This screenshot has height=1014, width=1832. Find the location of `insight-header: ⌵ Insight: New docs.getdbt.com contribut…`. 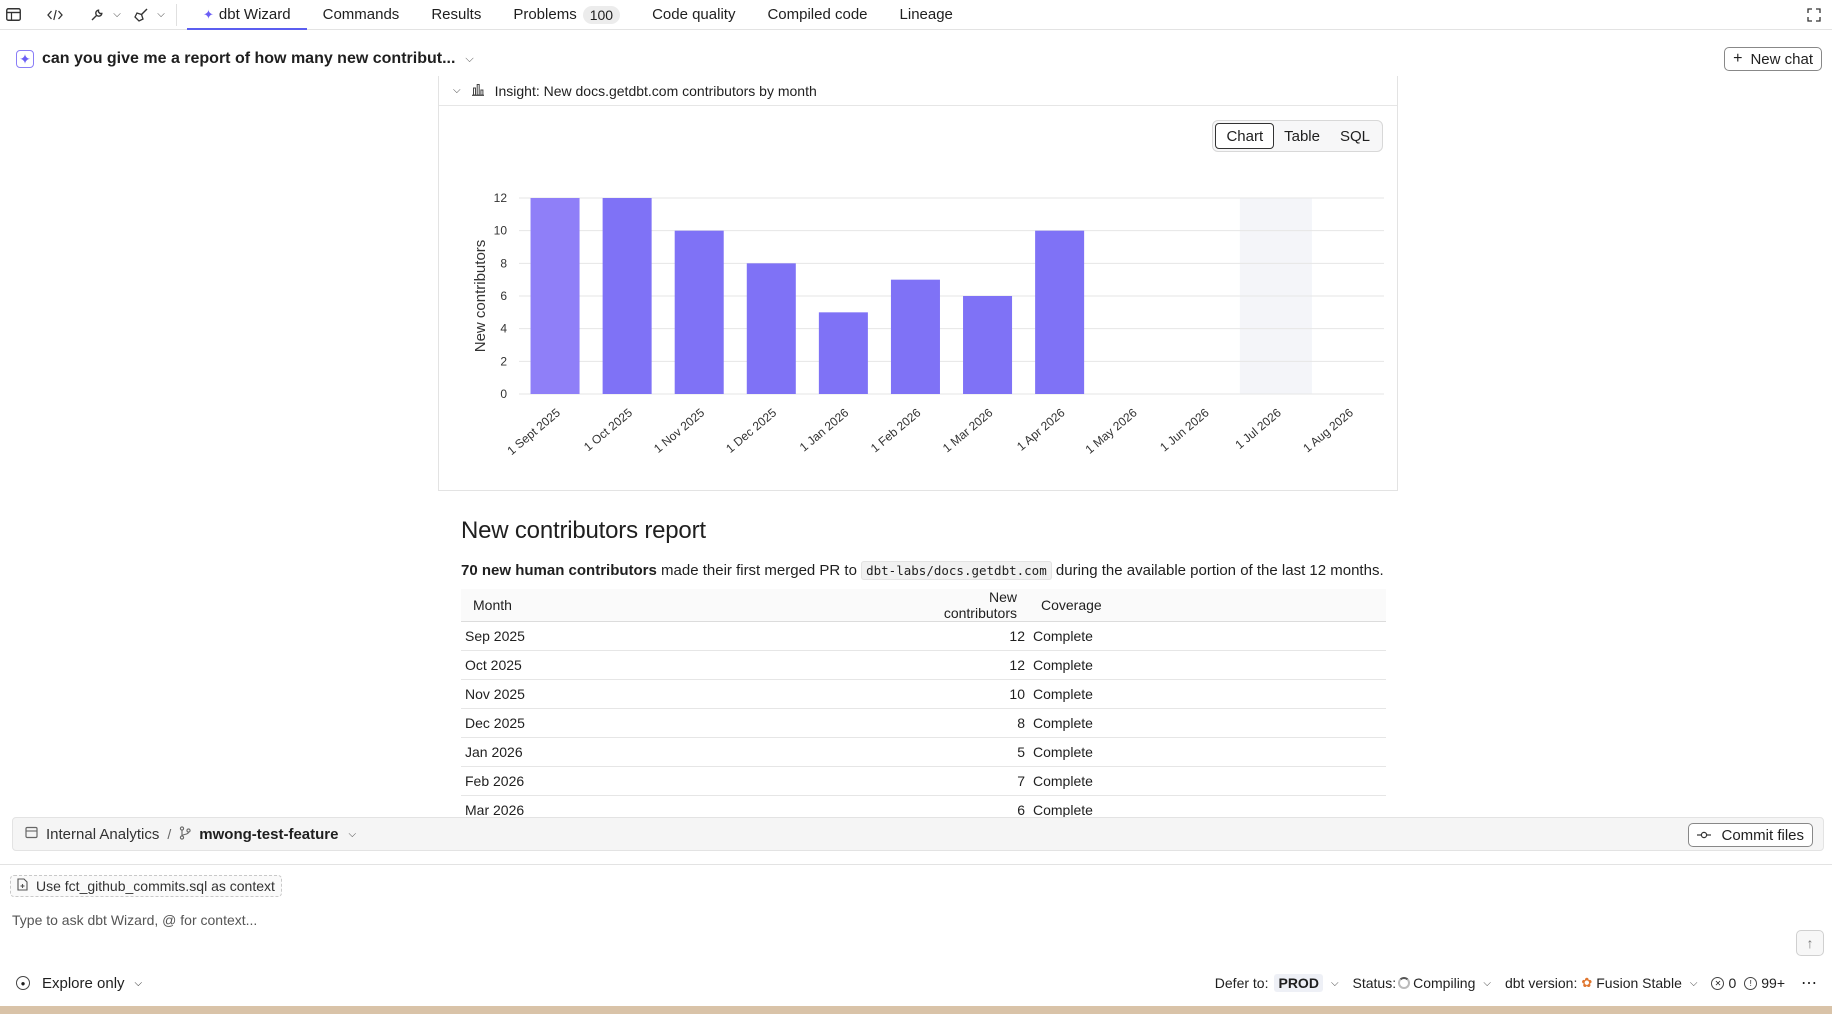

insight-header: ⌵ Insight: New docs.getdbt.com contribut… is located at coordinates (918, 91).